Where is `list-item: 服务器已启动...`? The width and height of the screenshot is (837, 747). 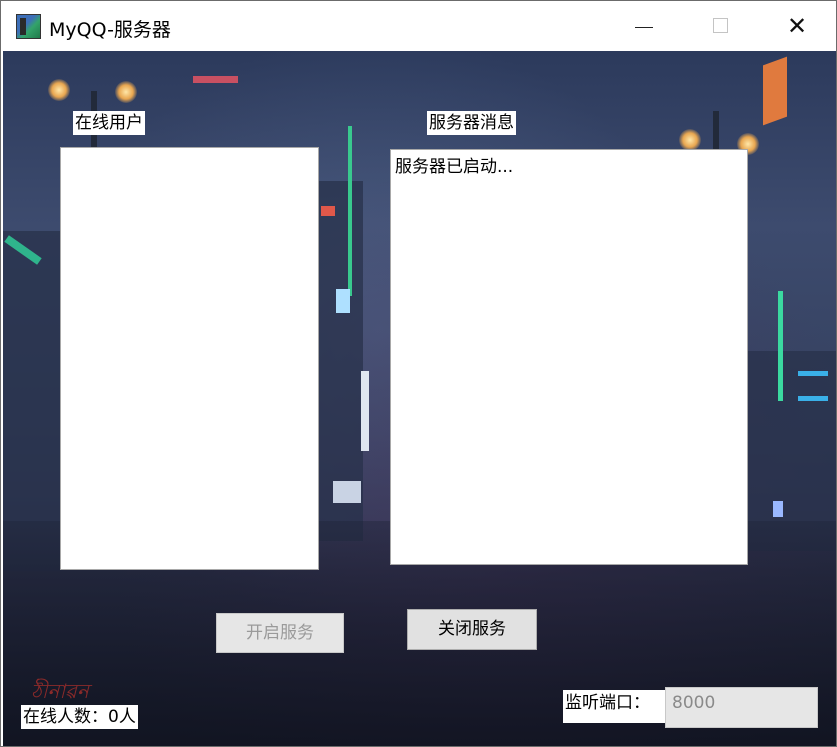
list-item: 服务器已启动... is located at coordinates (454, 167).